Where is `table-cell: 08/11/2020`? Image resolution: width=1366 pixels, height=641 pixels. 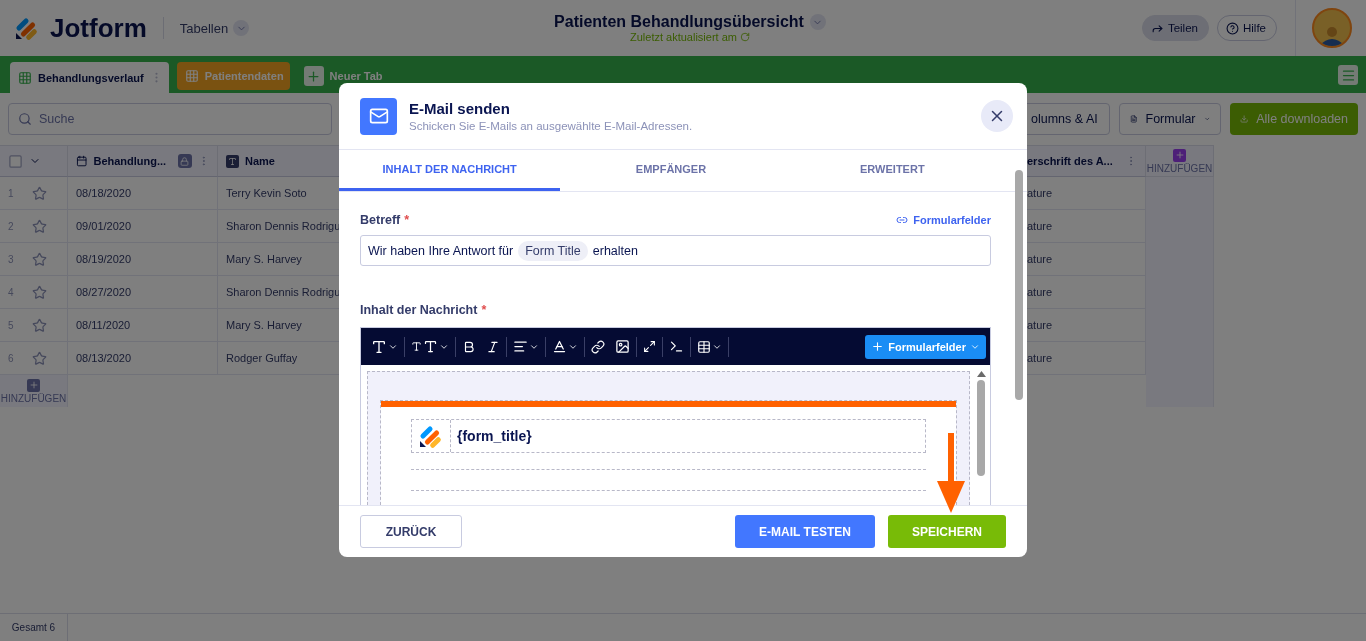 table-cell: 08/11/2020 is located at coordinates (143, 325).